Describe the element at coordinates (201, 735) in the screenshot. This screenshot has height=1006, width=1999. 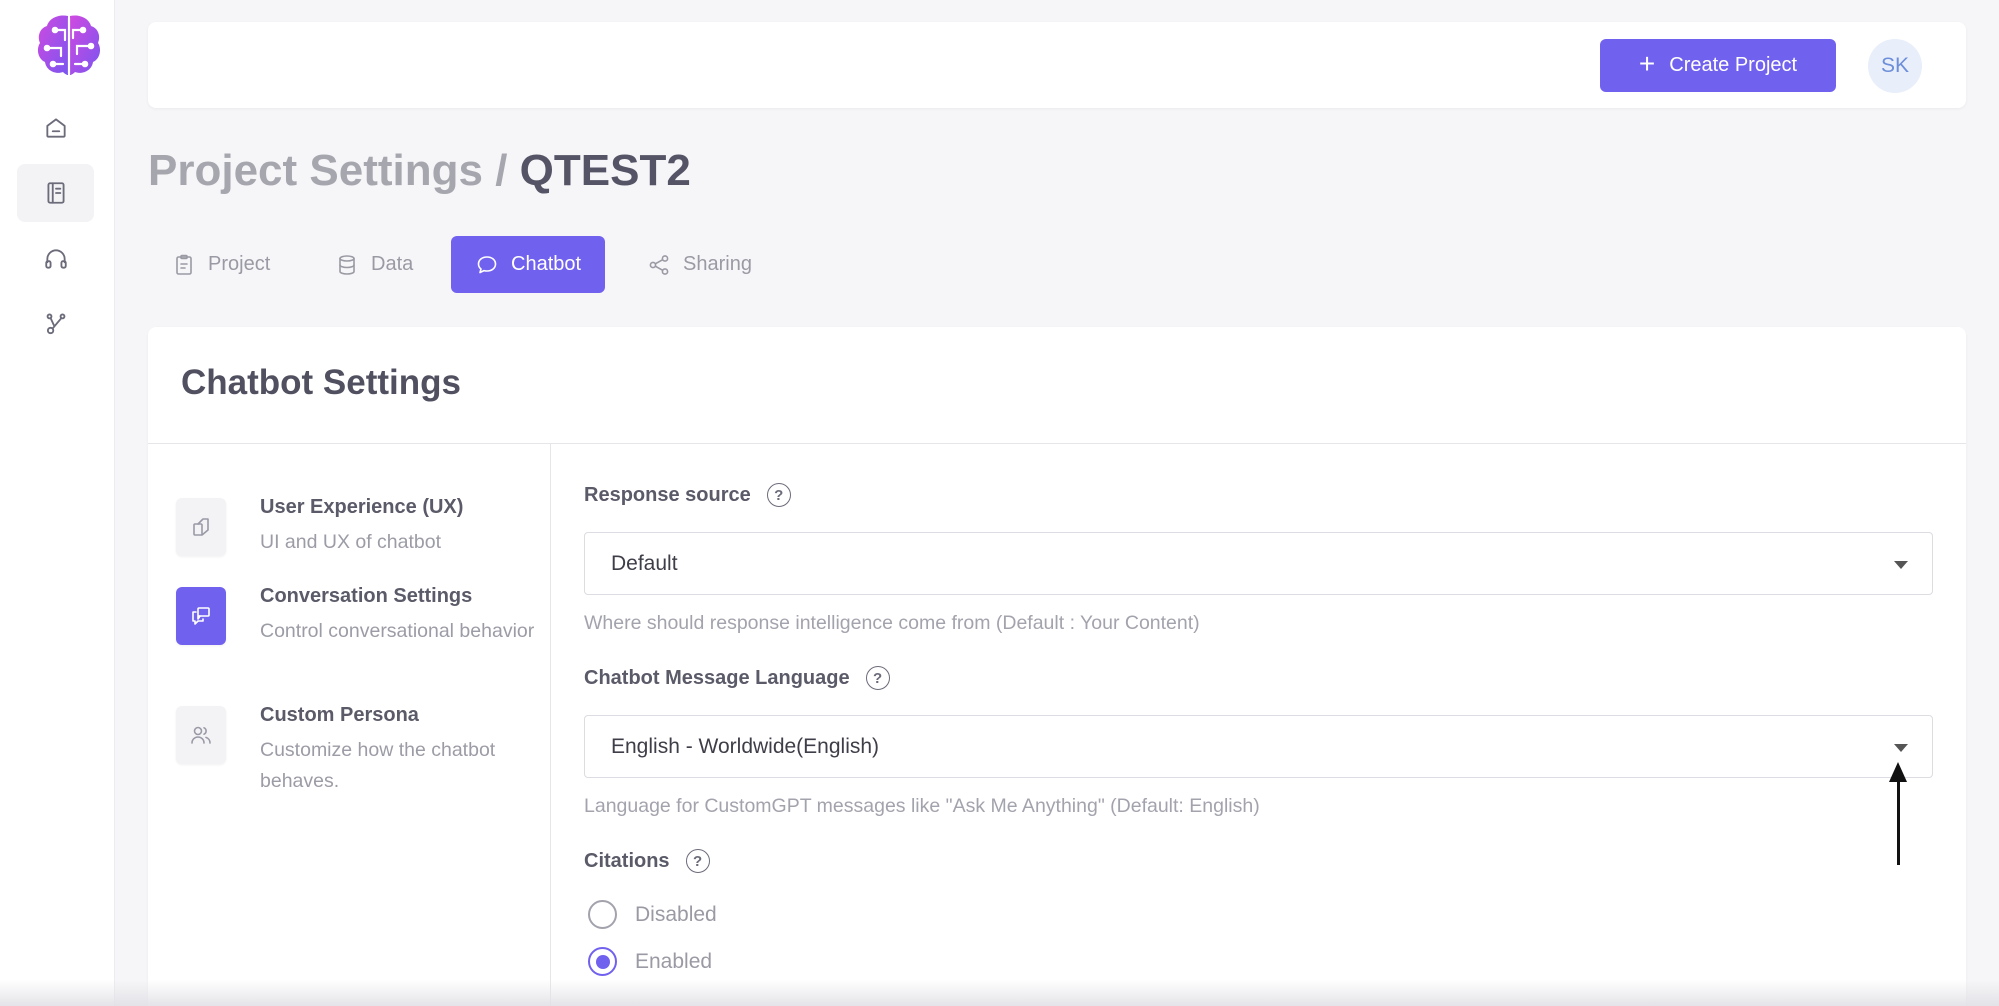
I see `users-icon` at that location.